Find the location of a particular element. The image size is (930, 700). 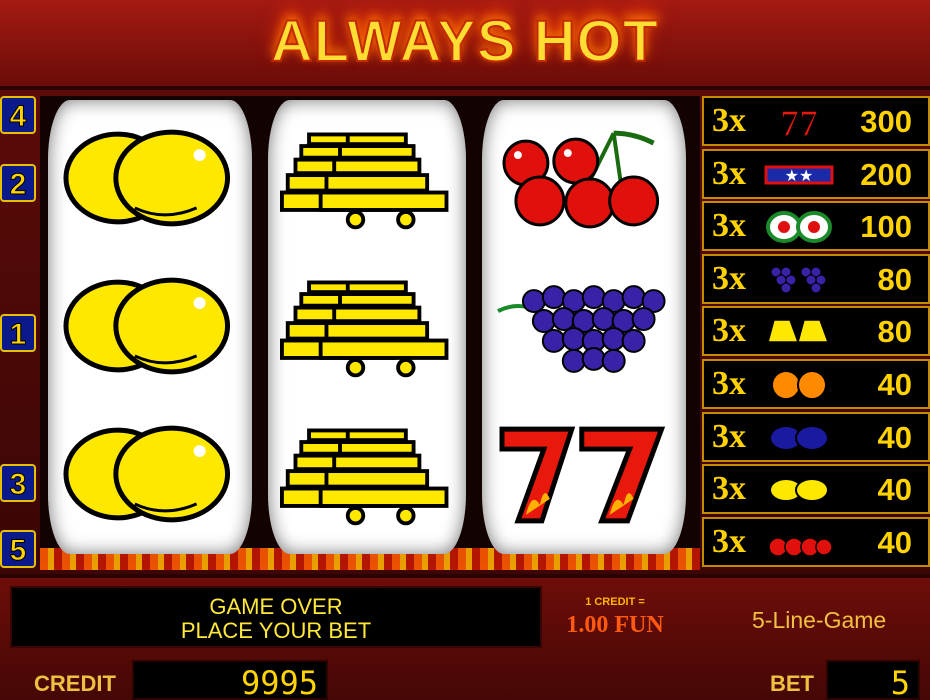

svg-text: 77 is located at coordinates (799, 122).